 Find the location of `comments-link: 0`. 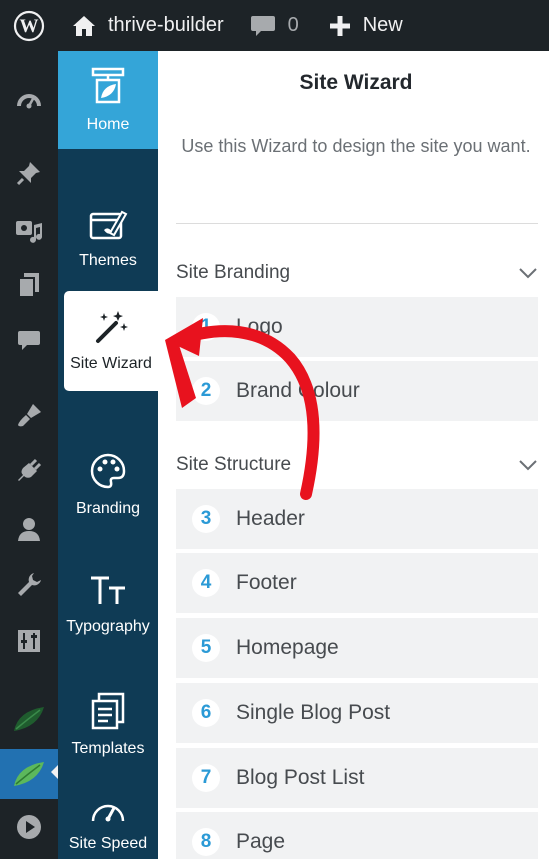

comments-link: 0 is located at coordinates (274, 25).